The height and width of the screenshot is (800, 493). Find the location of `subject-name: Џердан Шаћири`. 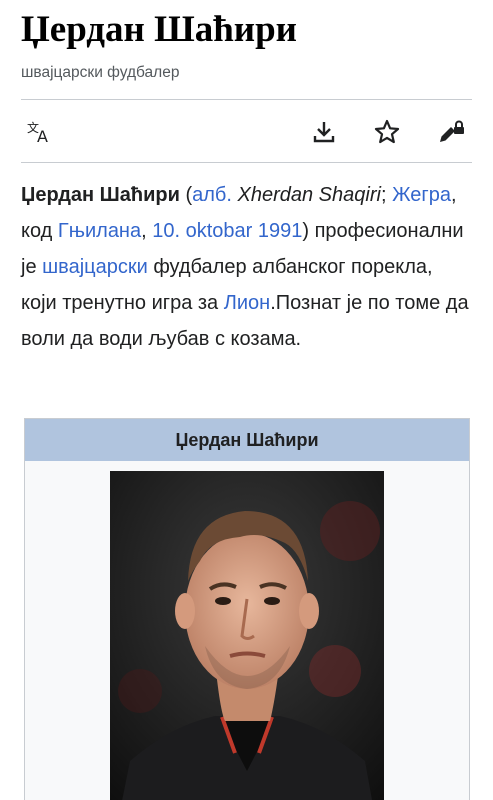

subject-name: Џердан Шаћири is located at coordinates (100, 195).